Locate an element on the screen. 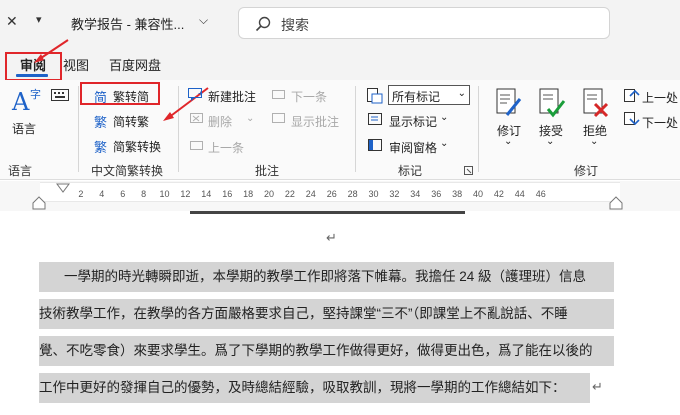  chevron-down-icon: ⌄ is located at coordinates (461, 93).